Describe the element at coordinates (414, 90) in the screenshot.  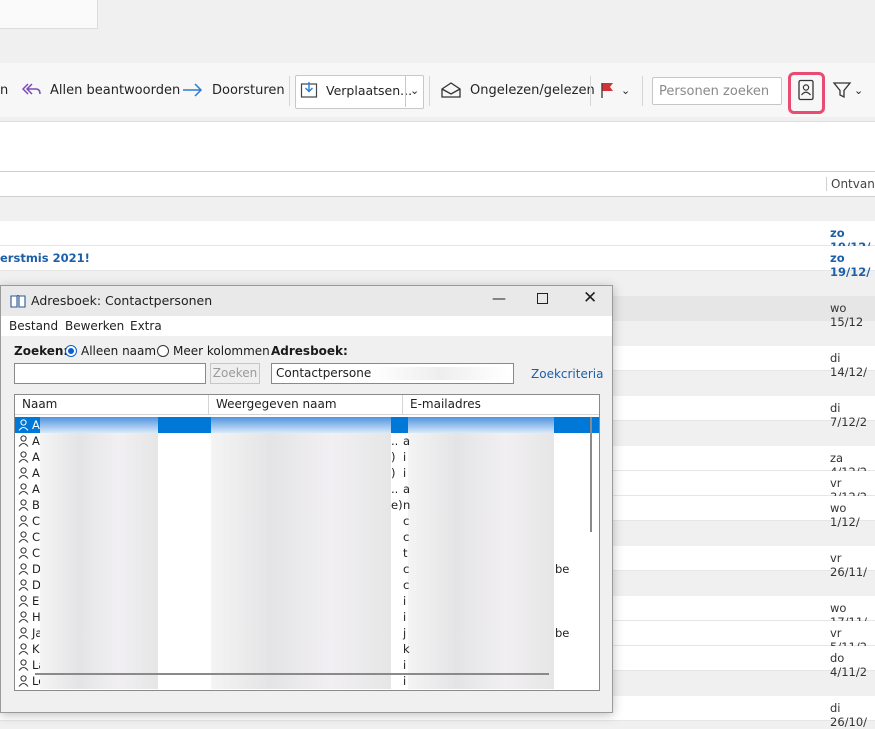
I see `move-chevron-icon: ⌄` at that location.